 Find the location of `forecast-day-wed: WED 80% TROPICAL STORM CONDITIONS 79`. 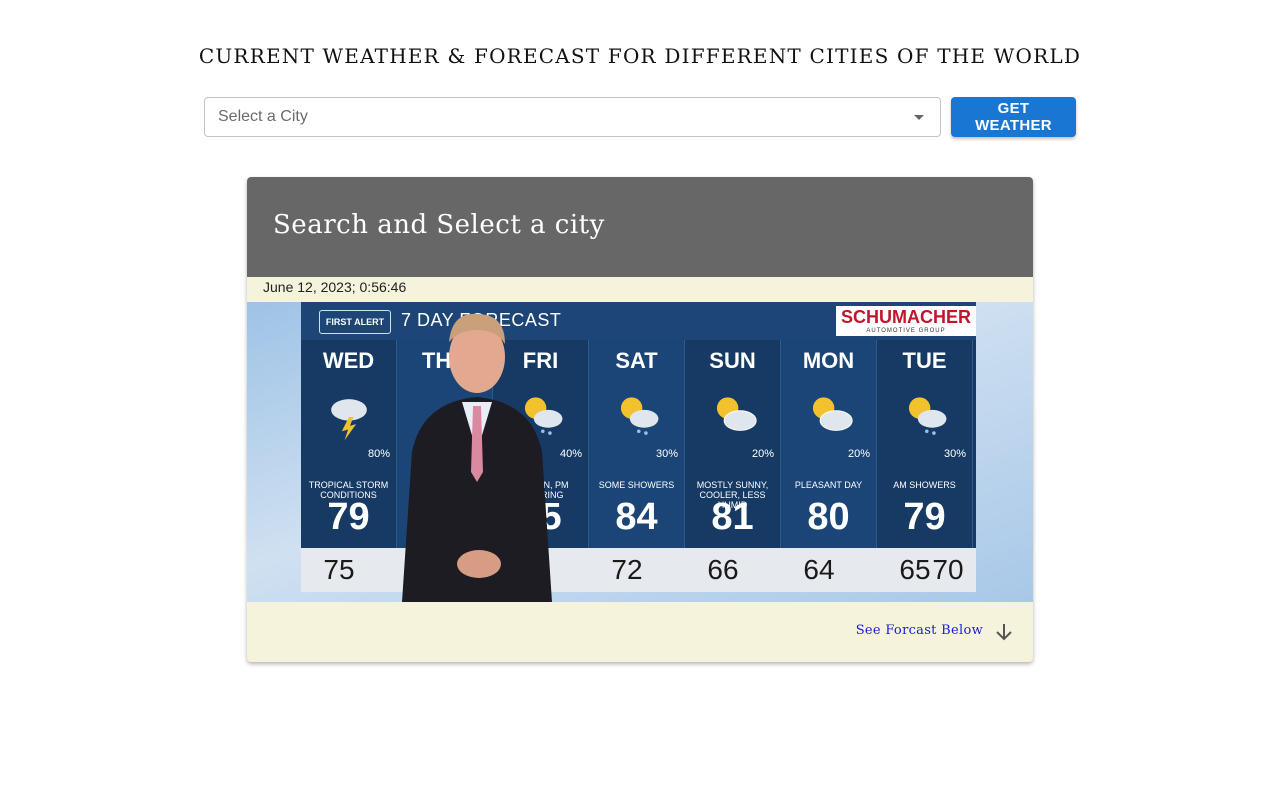

forecast-day-wed: WED 80% TROPICAL STORM CONDITIONS 79 is located at coordinates (349, 444).